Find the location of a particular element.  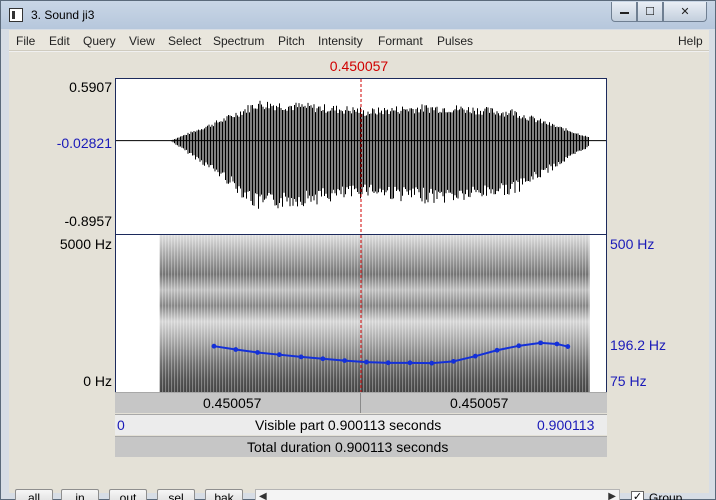

pitch-cursor-label: 196.2 Hz is located at coordinates (638, 345).